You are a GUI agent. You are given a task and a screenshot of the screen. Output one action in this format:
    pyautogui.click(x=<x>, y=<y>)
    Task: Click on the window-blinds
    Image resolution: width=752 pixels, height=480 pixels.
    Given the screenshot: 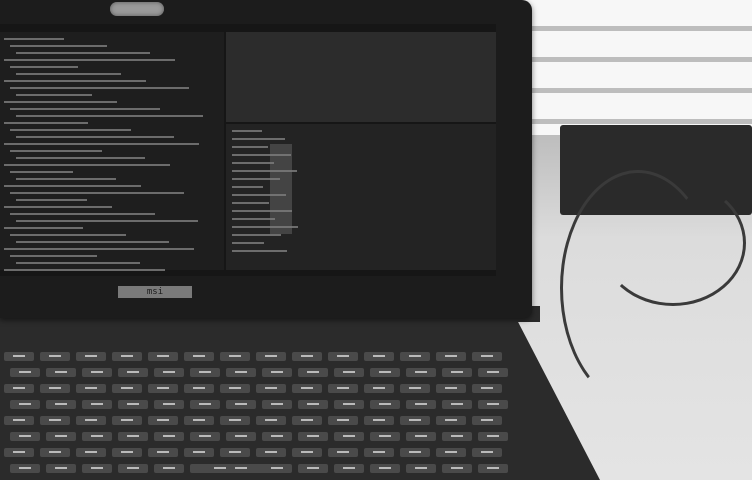 What is the action you would take?
    pyautogui.click(x=636, y=67)
    